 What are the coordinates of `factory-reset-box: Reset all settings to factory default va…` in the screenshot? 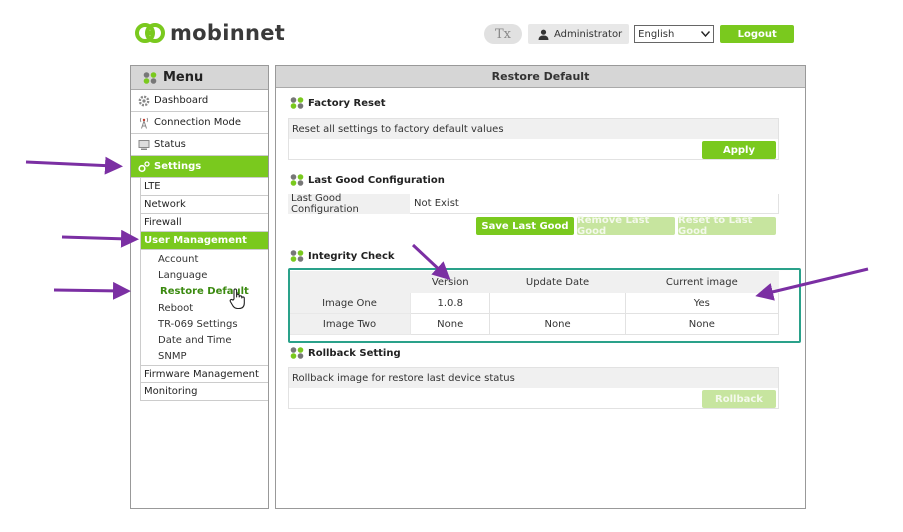 It's located at (533, 139).